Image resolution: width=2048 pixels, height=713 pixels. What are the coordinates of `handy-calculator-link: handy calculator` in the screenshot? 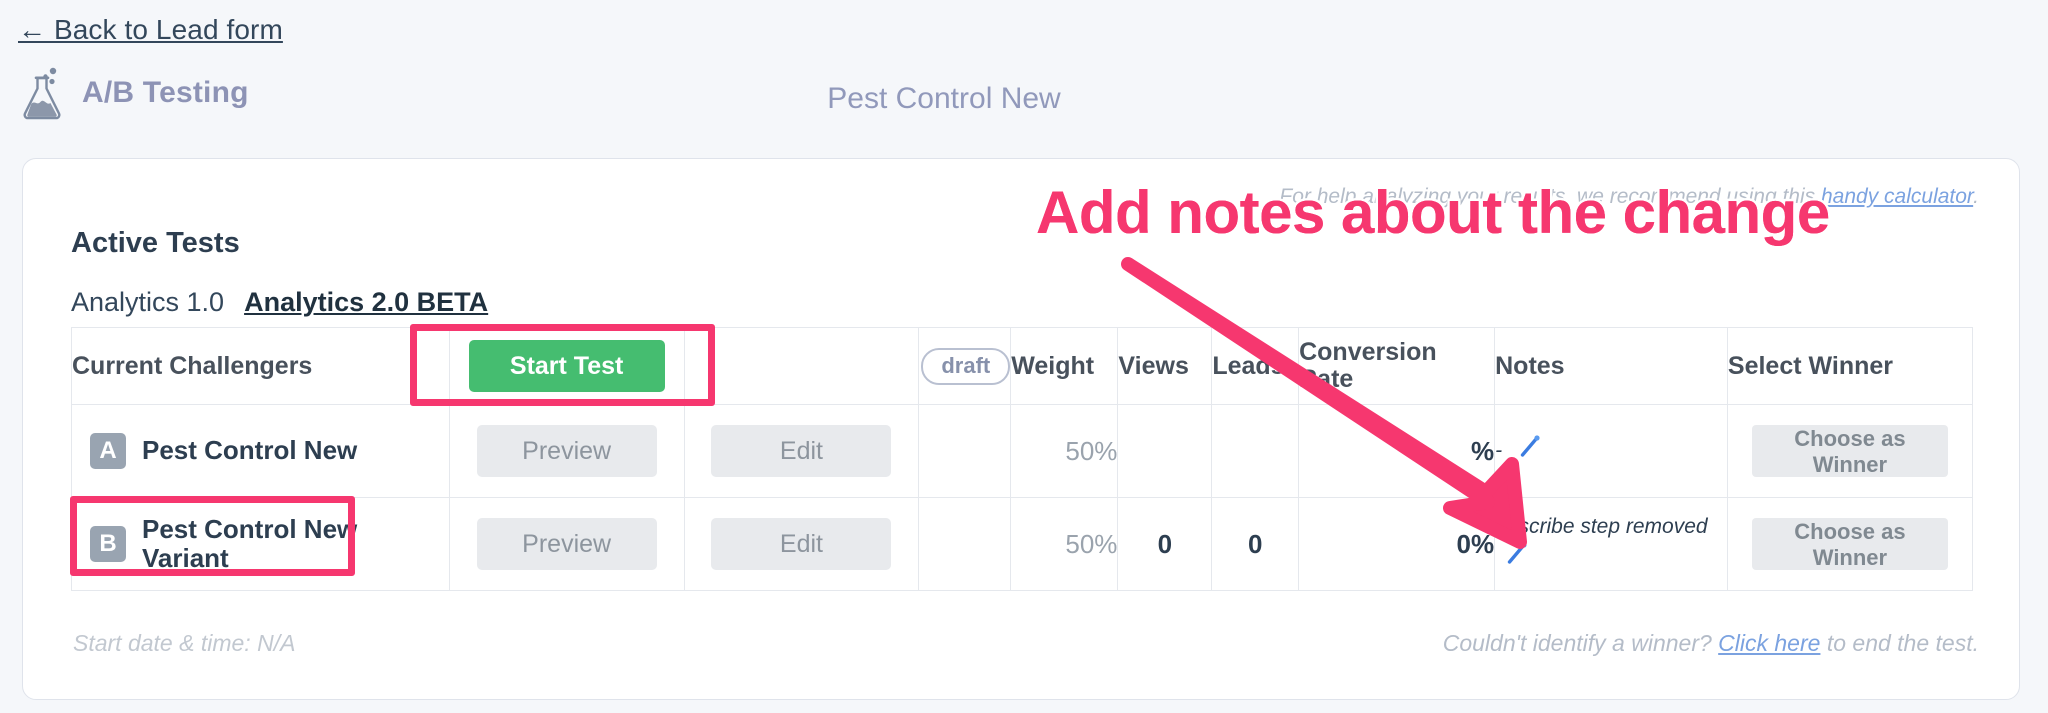 It's located at (1897, 196).